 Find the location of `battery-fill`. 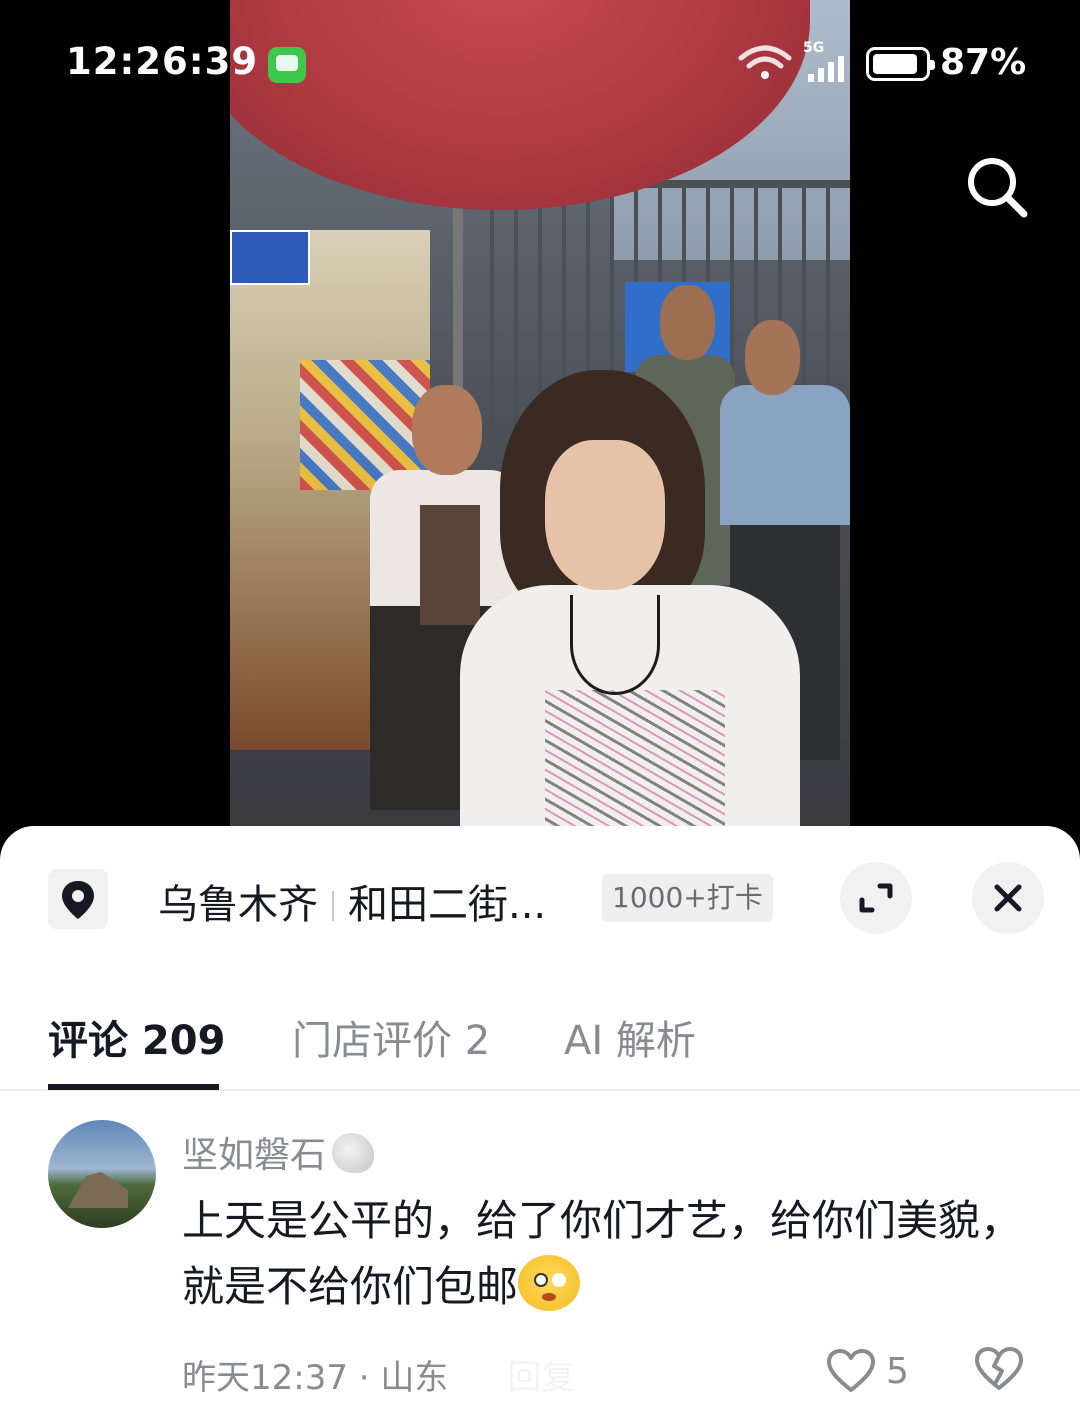

battery-fill is located at coordinates (895, 64).